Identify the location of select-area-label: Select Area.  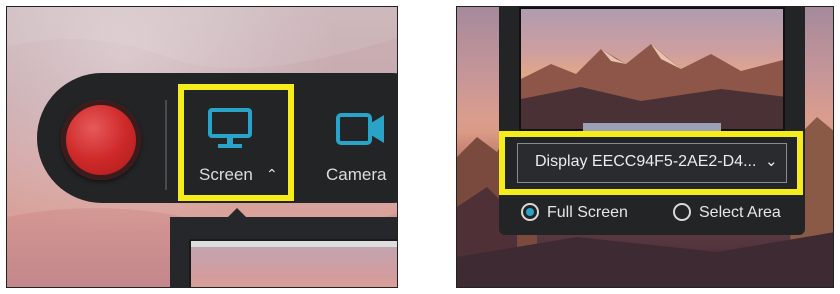
(740, 213).